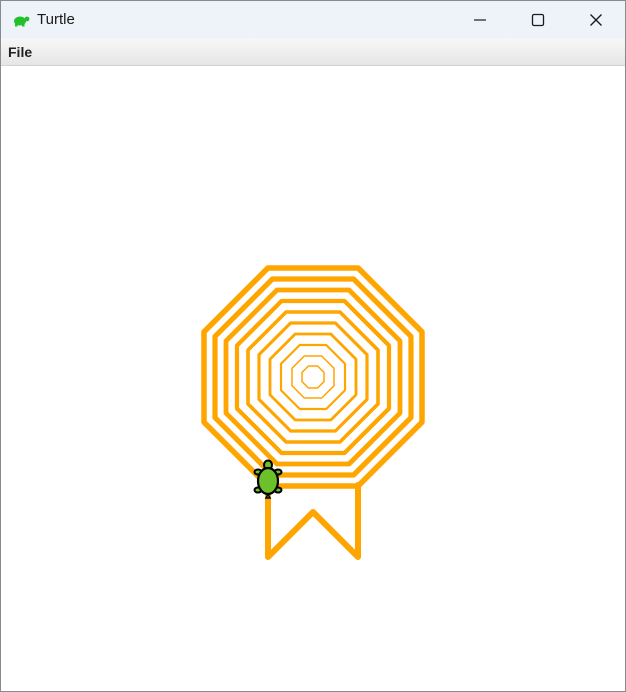 This screenshot has width=626, height=692. I want to click on minimize-icon, so click(480, 19).